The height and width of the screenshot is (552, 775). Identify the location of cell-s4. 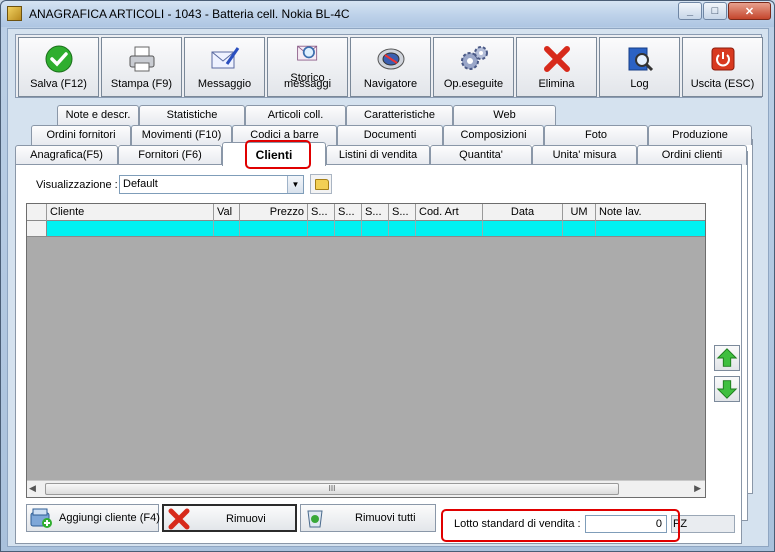
(402, 228).